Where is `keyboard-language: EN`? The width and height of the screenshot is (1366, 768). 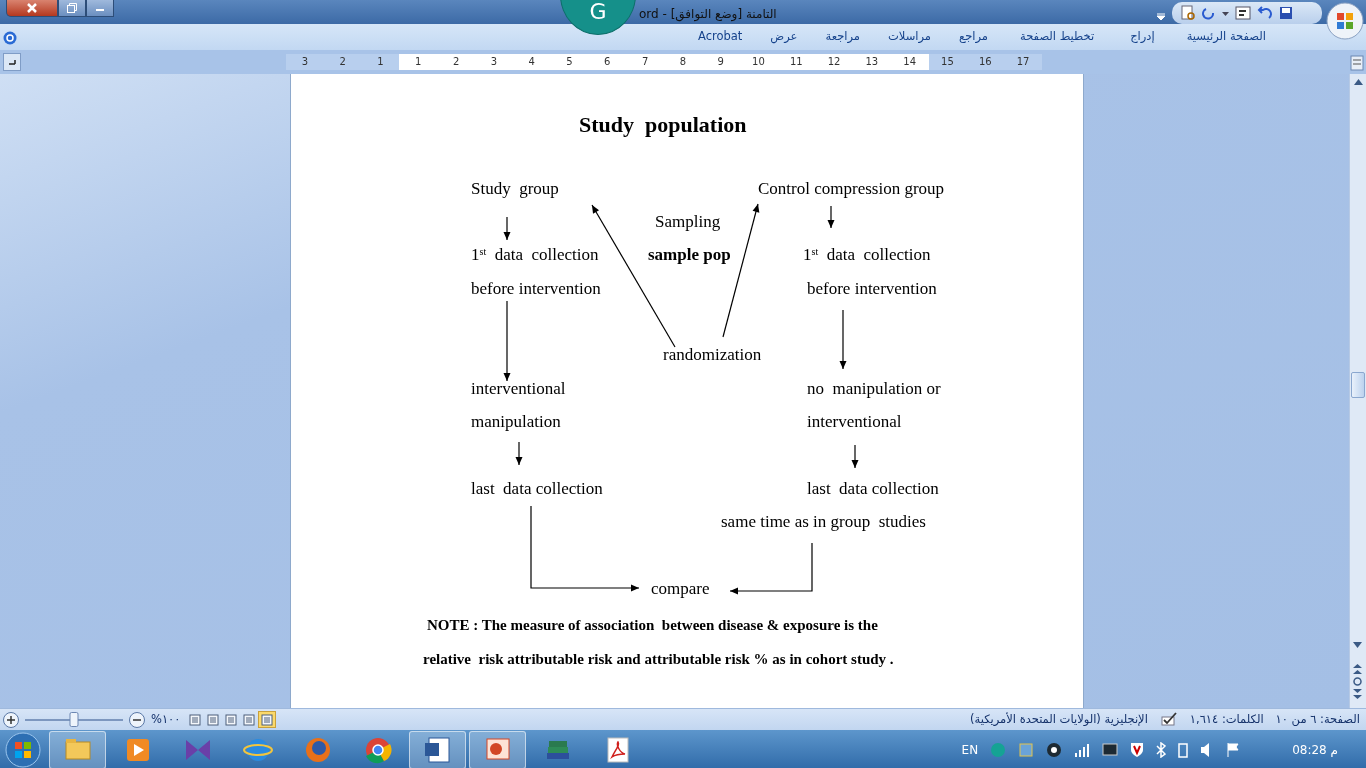 keyboard-language: EN is located at coordinates (970, 750).